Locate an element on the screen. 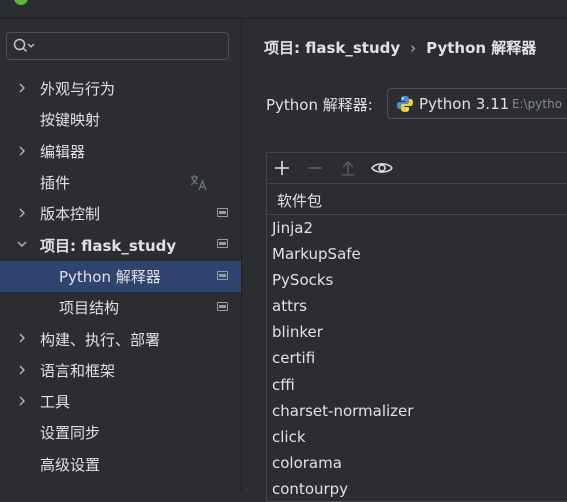  app-logo-icon is located at coordinates (21, 2).